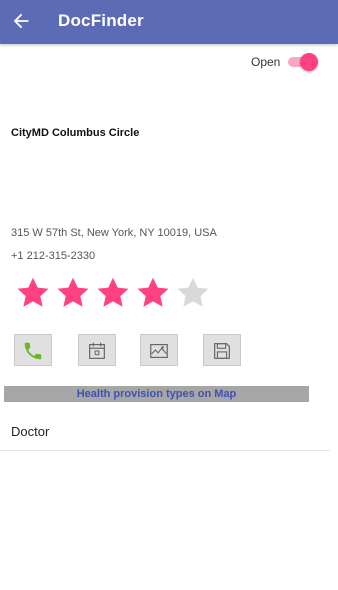  I want to click on toggle-thumb, so click(309, 62).